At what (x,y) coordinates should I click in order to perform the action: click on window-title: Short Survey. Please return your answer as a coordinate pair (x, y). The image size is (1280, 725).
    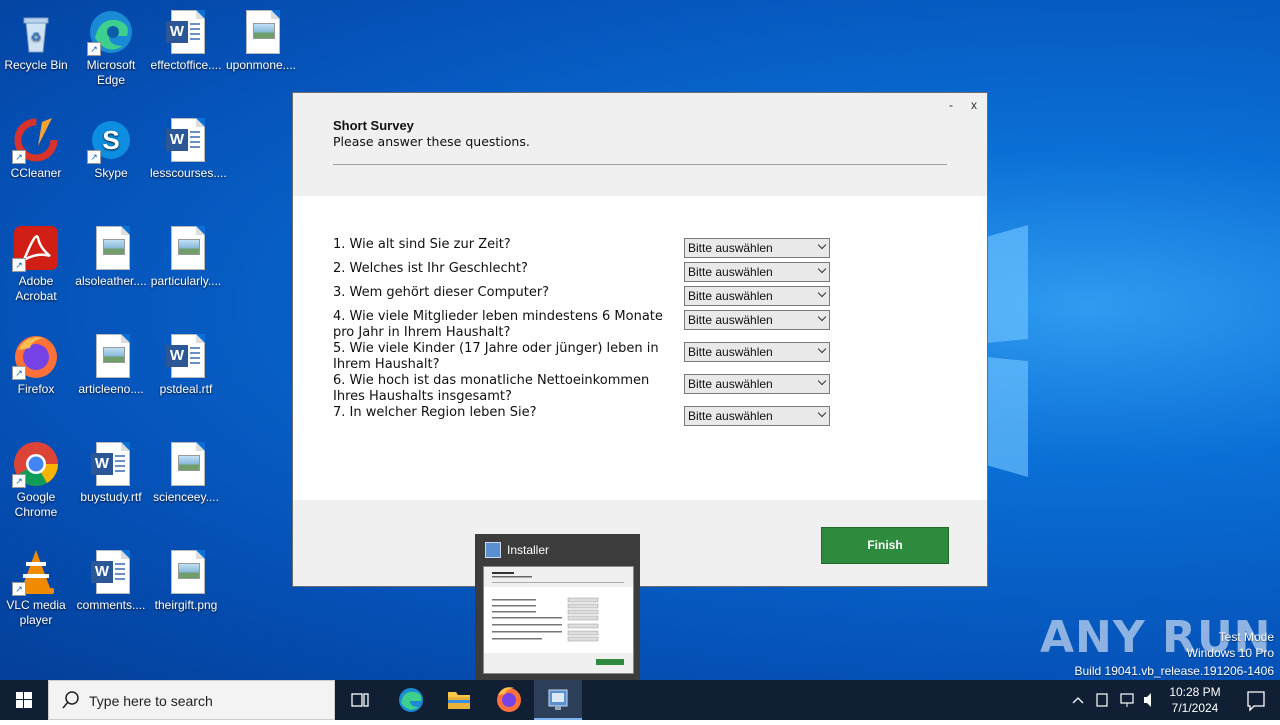
    Looking at the image, I should click on (373, 125).